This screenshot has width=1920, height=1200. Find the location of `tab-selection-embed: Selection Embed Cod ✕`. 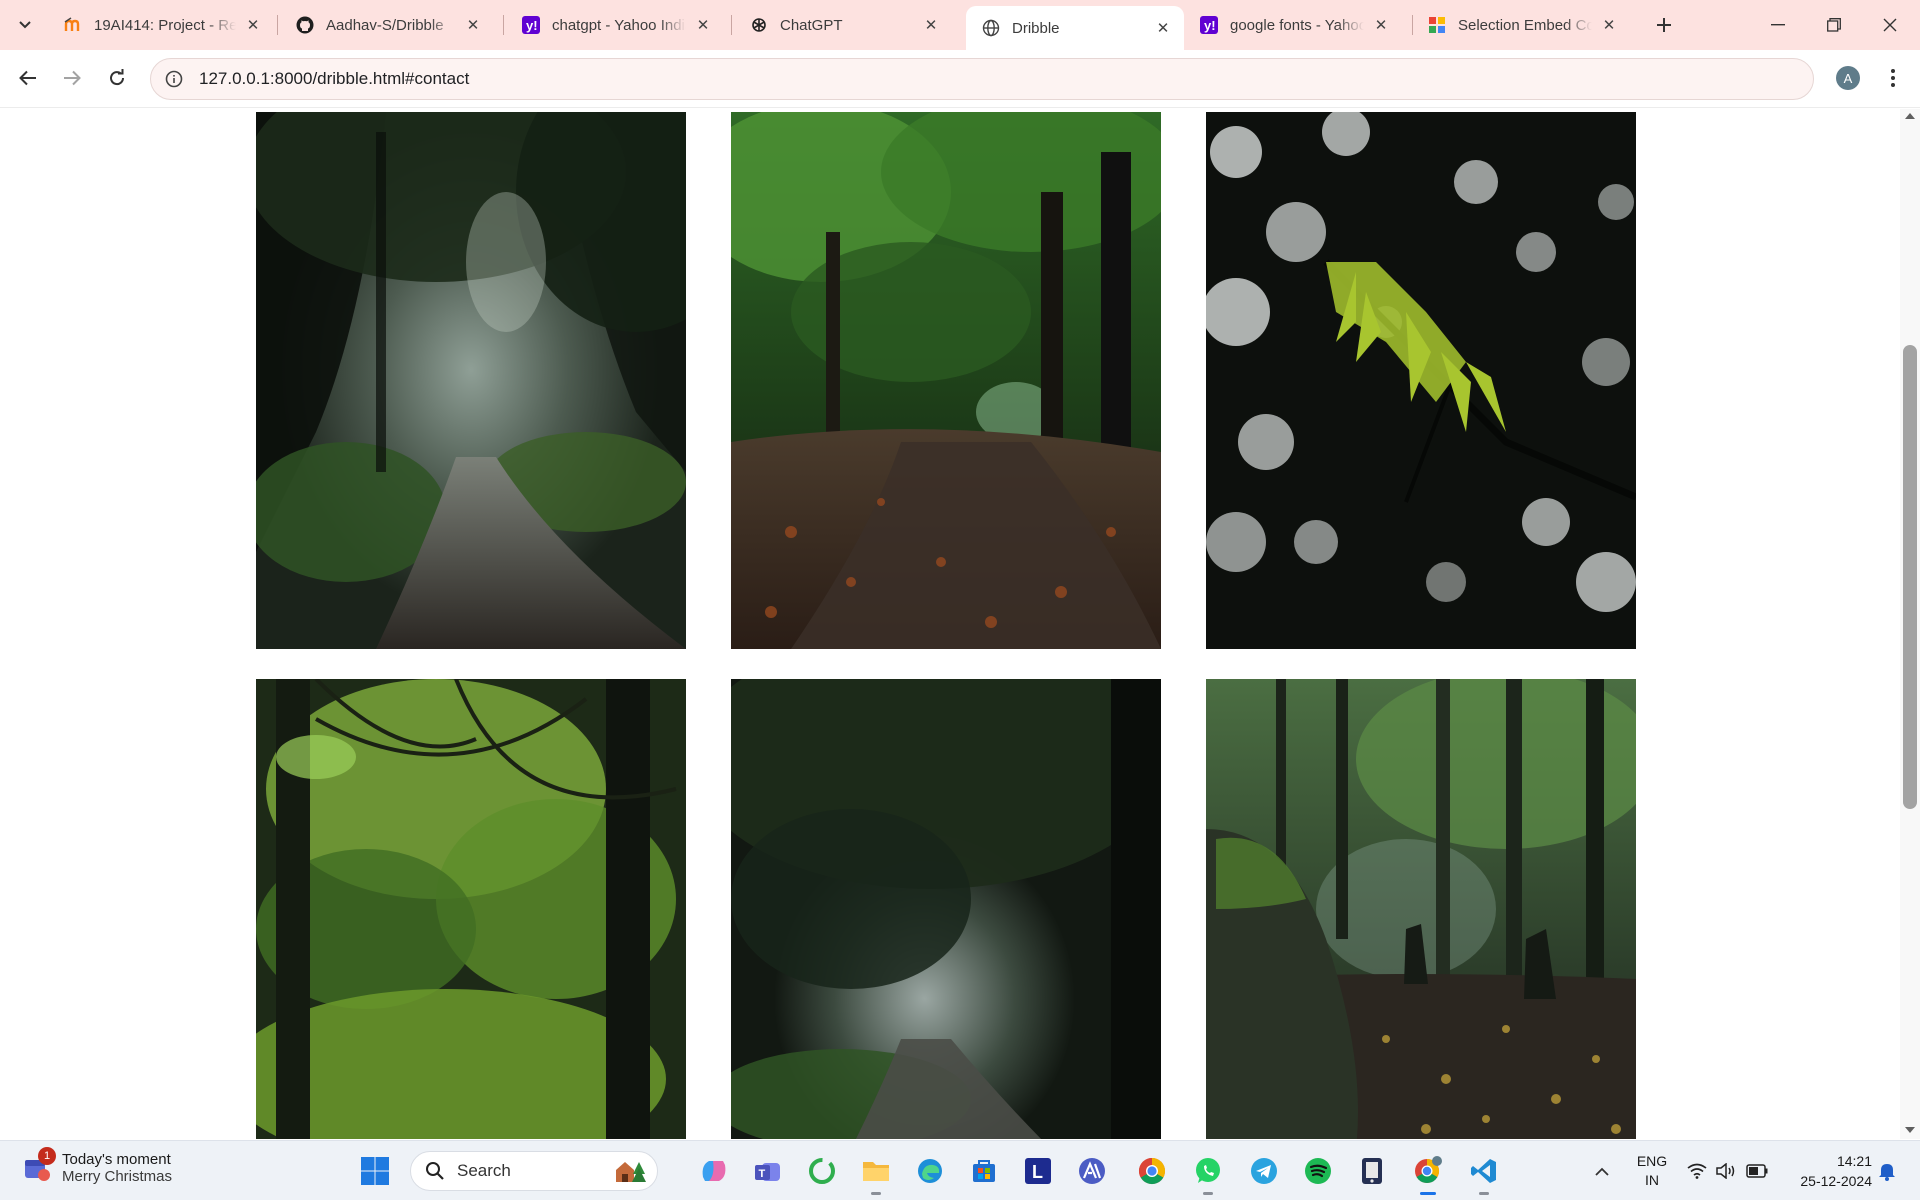

tab-selection-embed: Selection Embed Cod ✕ is located at coordinates (1521, 25).